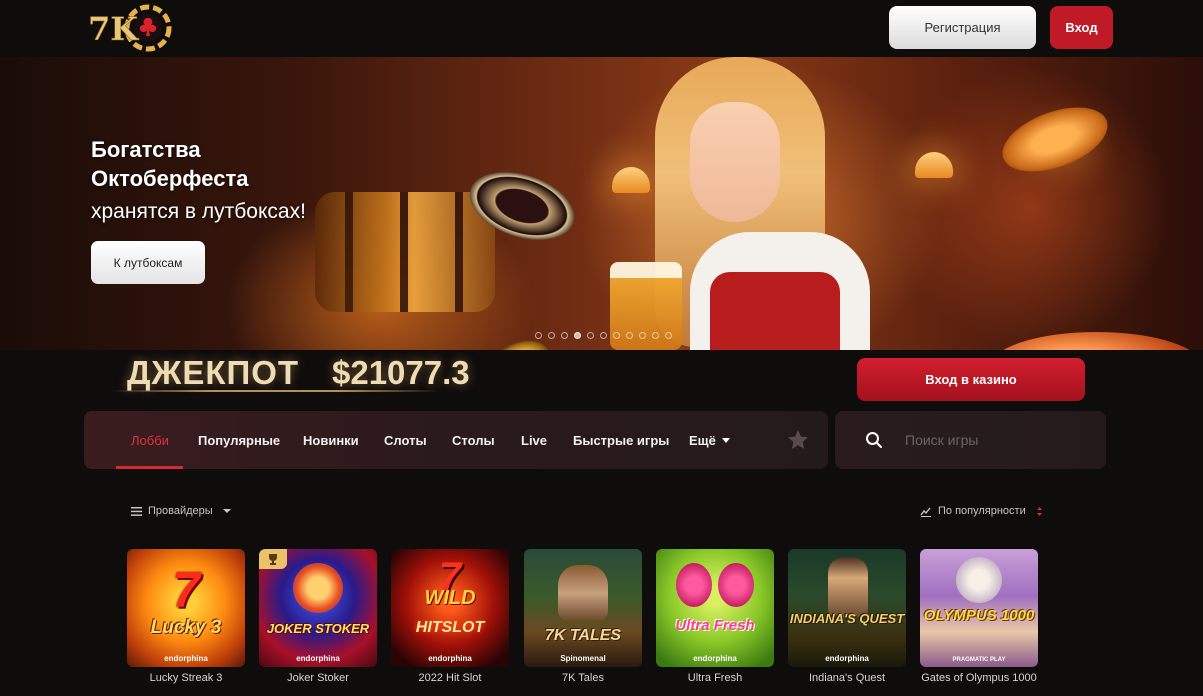 The image size is (1203, 696). Describe the element at coordinates (1081, 27) in the screenshot. I see `login-button: Вход` at that location.